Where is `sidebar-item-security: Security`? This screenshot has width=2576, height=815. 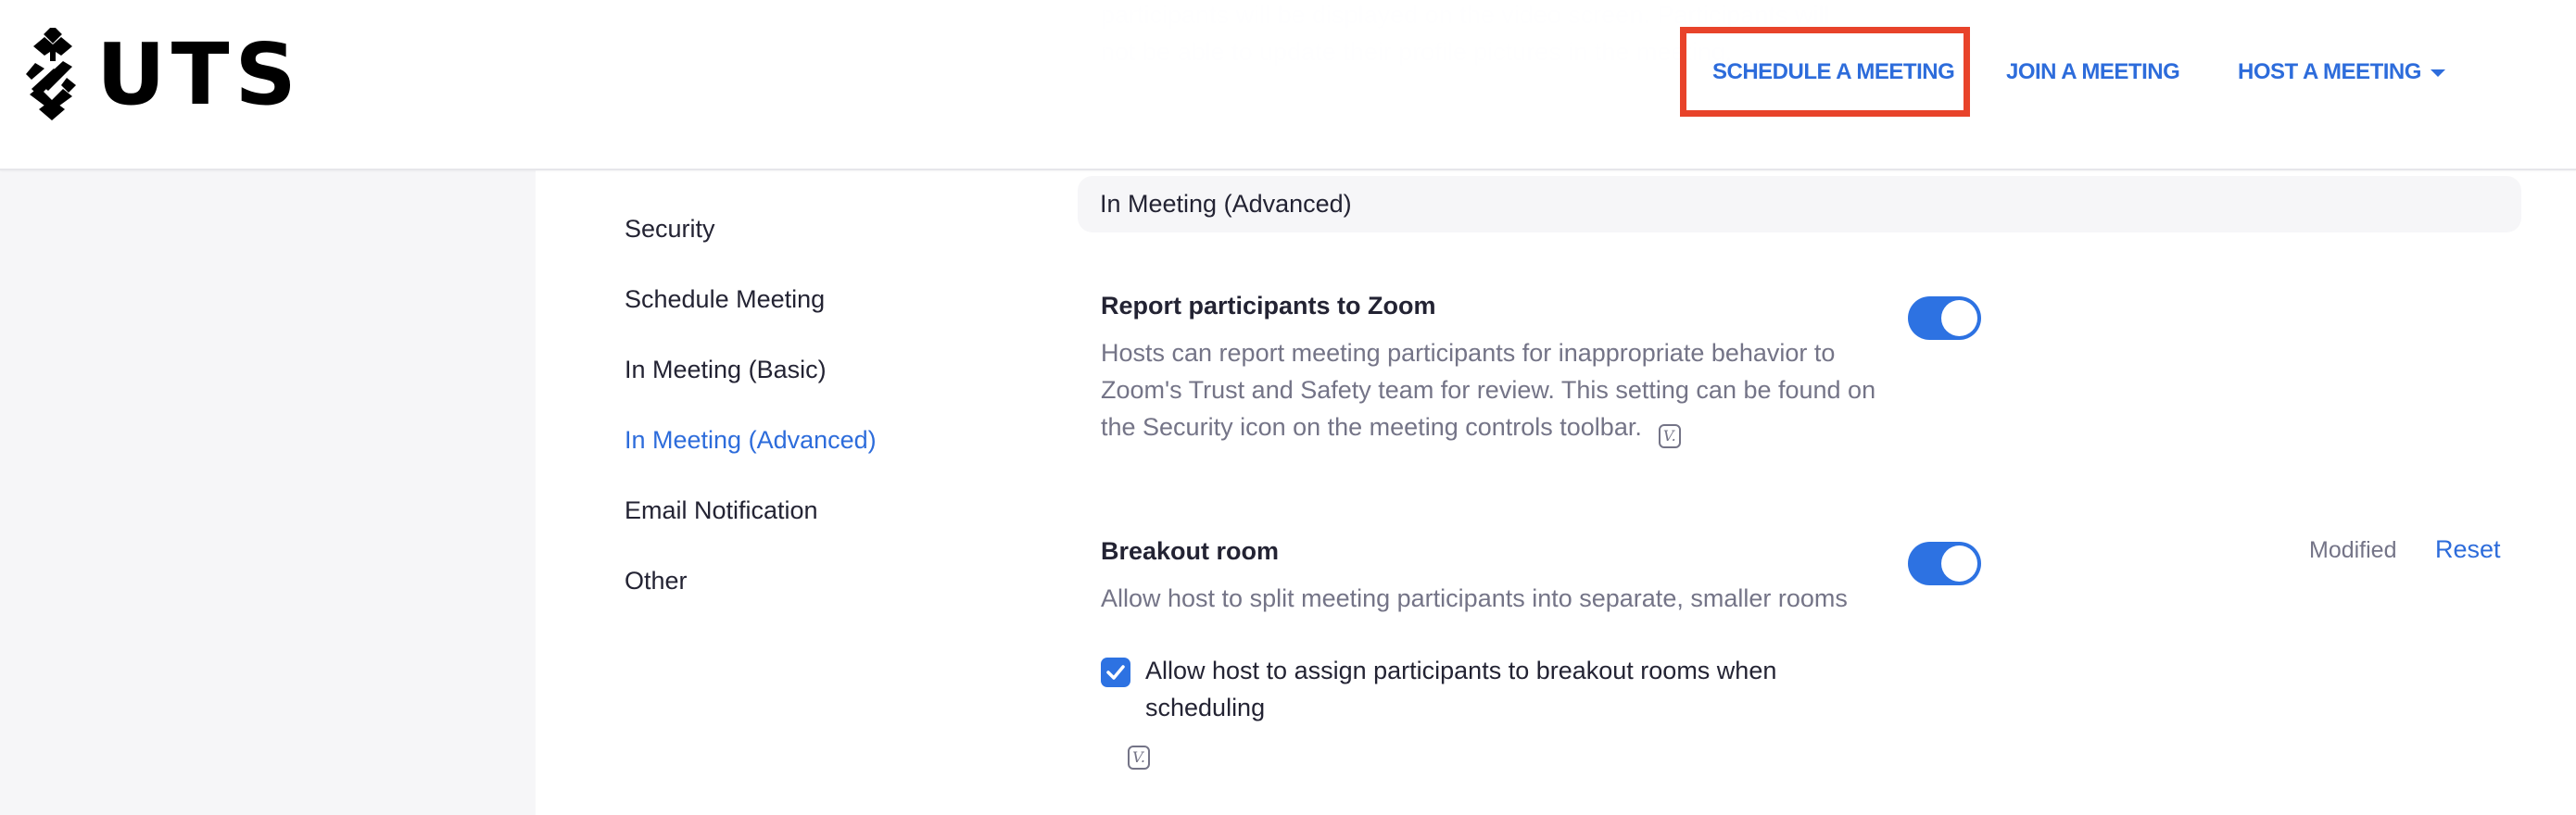
sidebar-item-security: Security is located at coordinates (670, 229).